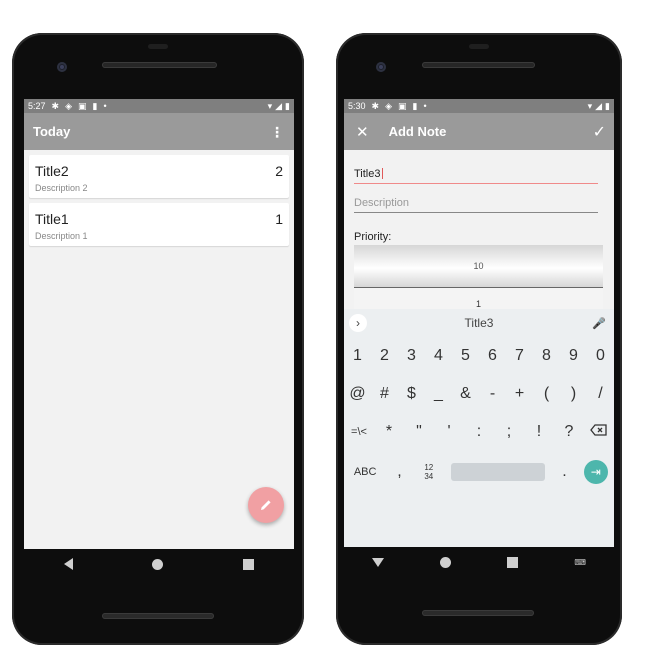 This screenshot has height=669, width=648. I want to click on key: !, so click(539, 432).